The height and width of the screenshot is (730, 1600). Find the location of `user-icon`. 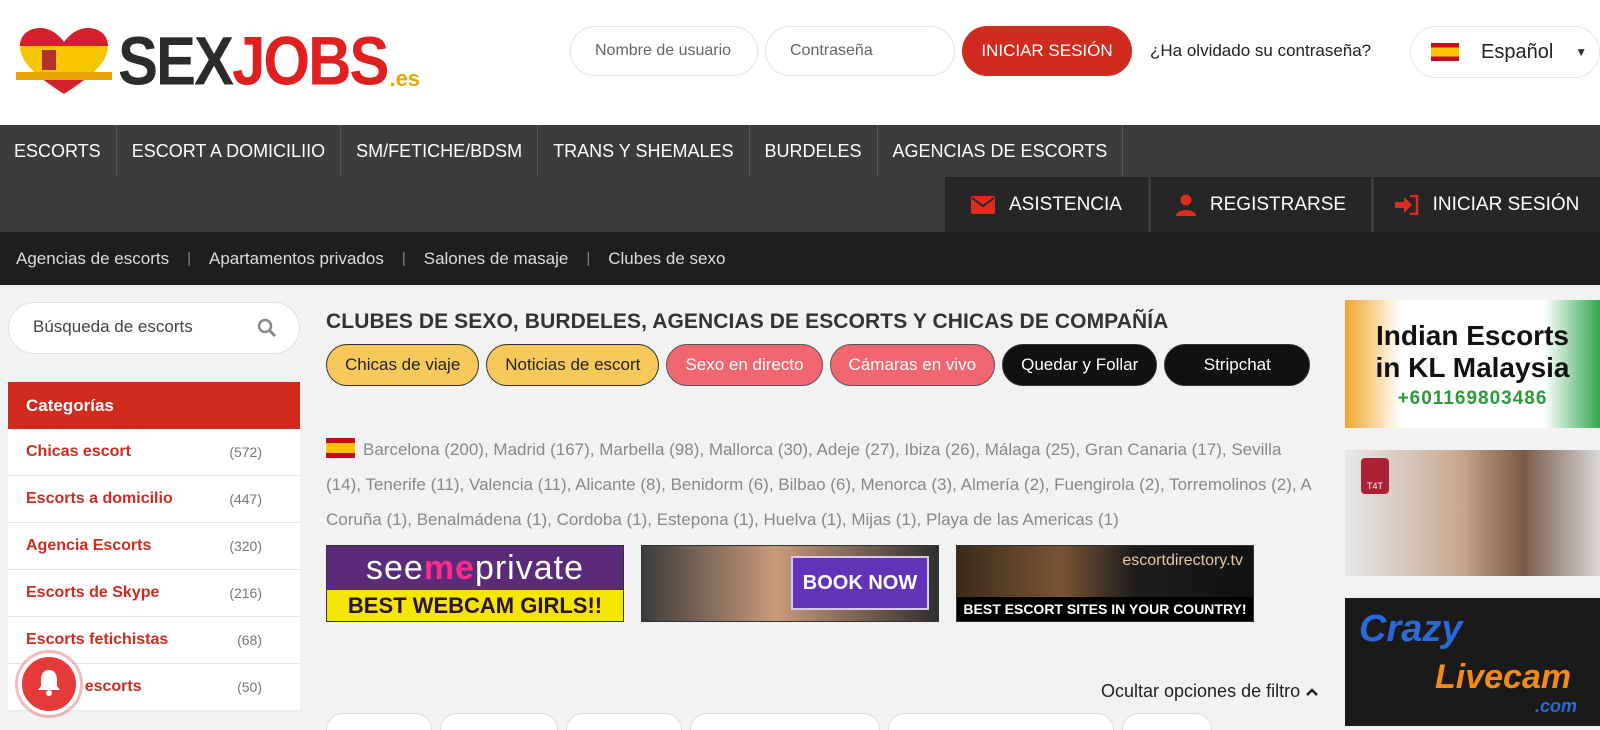

user-icon is located at coordinates (1185, 205).